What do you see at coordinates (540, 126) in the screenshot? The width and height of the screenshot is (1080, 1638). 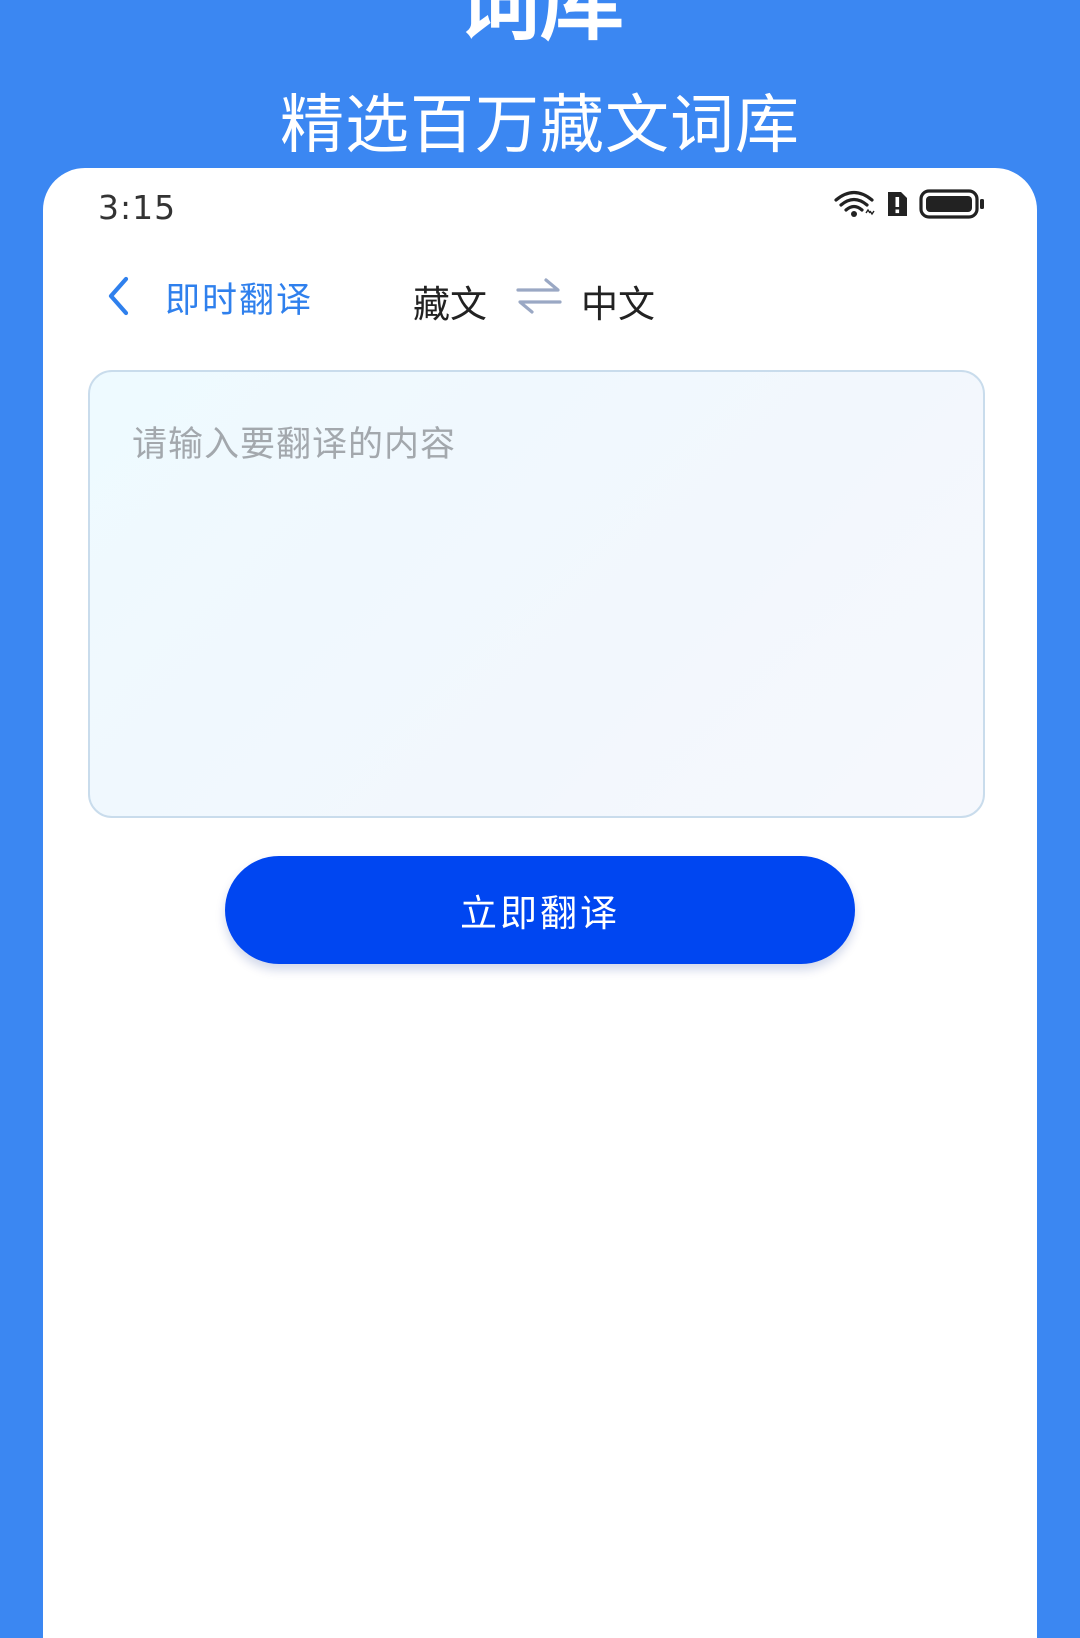 I see `promo-subtitle: 精选百万藏文词库` at bounding box center [540, 126].